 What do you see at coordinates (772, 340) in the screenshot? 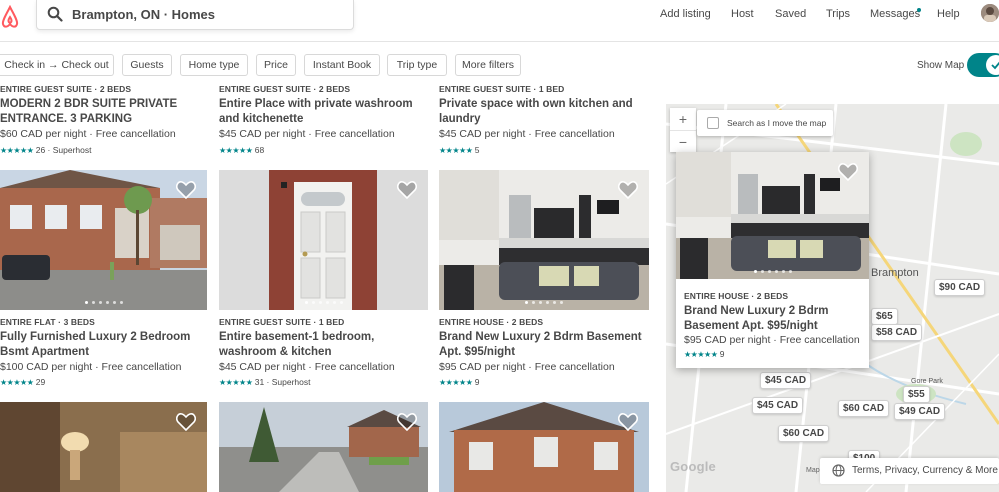
I see `popup-listing-price: $95 CAD per night · Free cancellation` at bounding box center [772, 340].